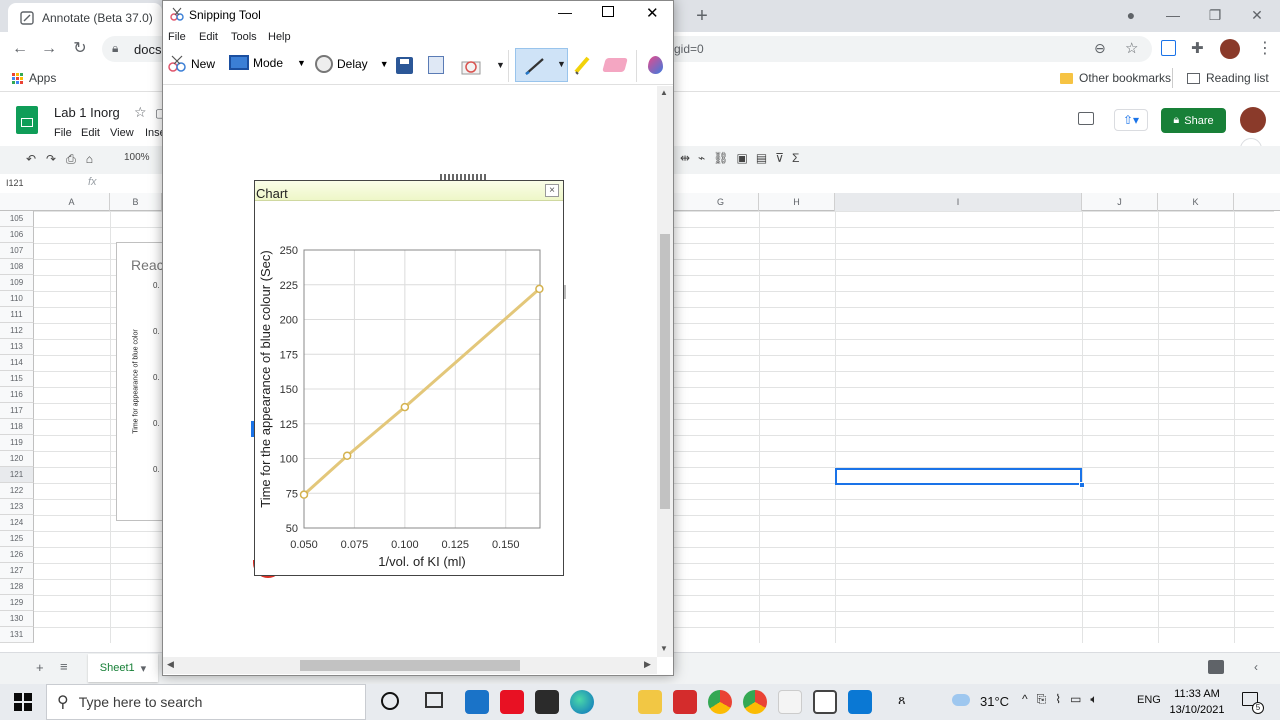 The height and width of the screenshot is (720, 1280). Describe the element at coordinates (1256, 667) in the screenshot. I see `collapse-side-icon: ‹` at that location.